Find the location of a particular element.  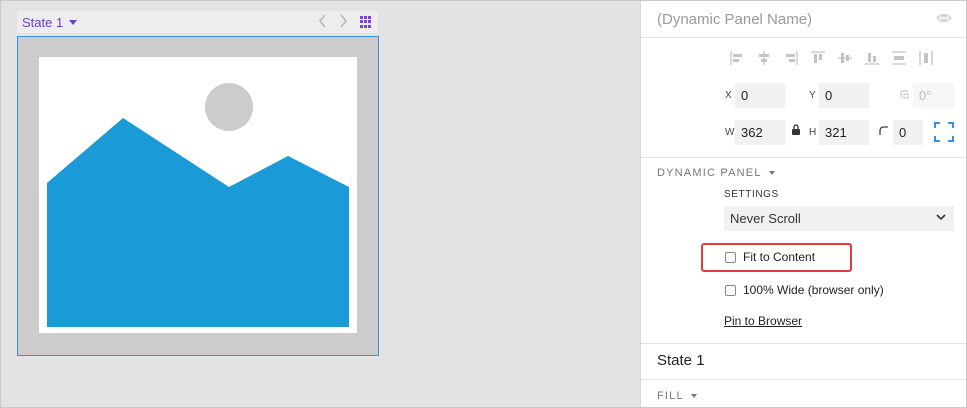

dynamic-panel-section-label: DYNAMIC PANEL is located at coordinates (709, 173).